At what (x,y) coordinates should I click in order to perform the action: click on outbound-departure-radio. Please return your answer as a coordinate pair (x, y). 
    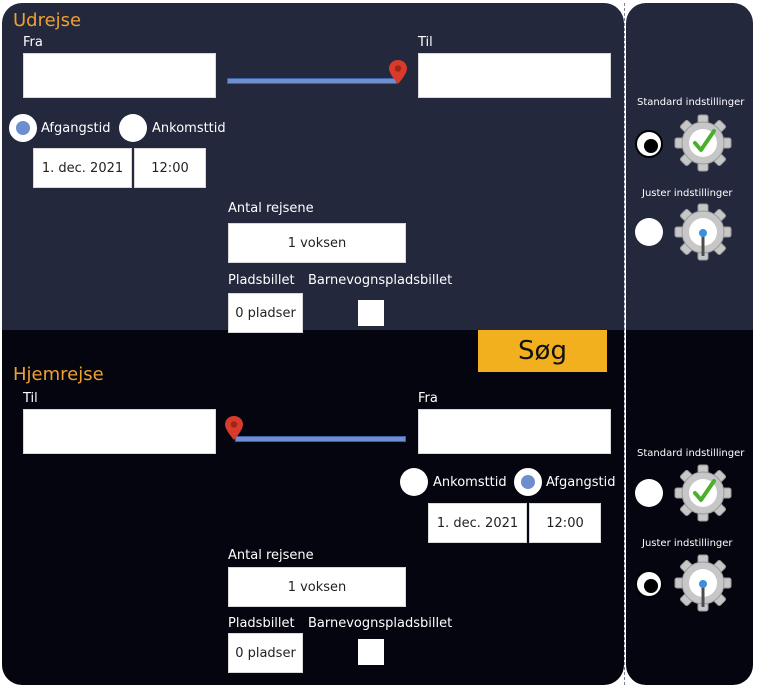
    Looking at the image, I should click on (23, 128).